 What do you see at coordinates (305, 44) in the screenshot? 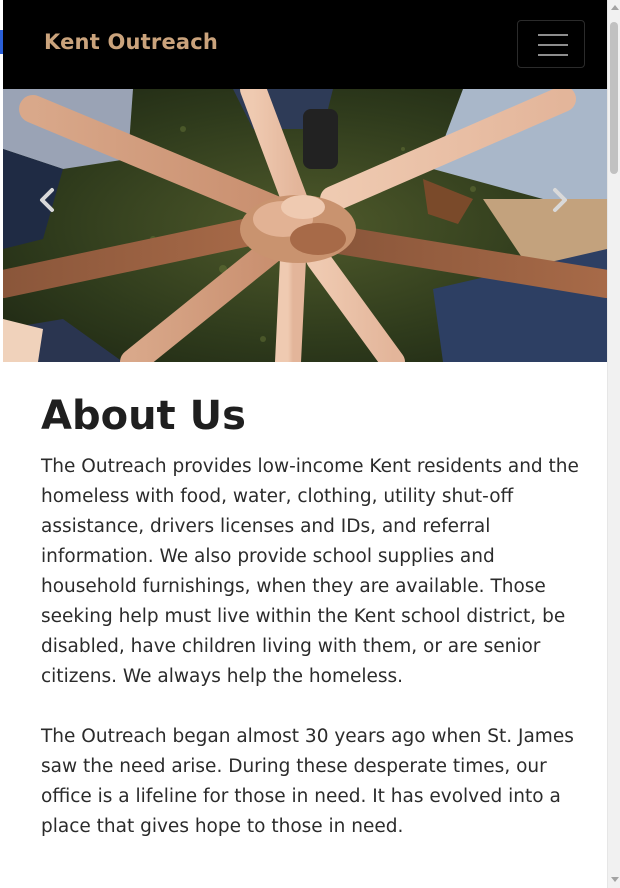
I see `navbar: Kent Outreach` at bounding box center [305, 44].